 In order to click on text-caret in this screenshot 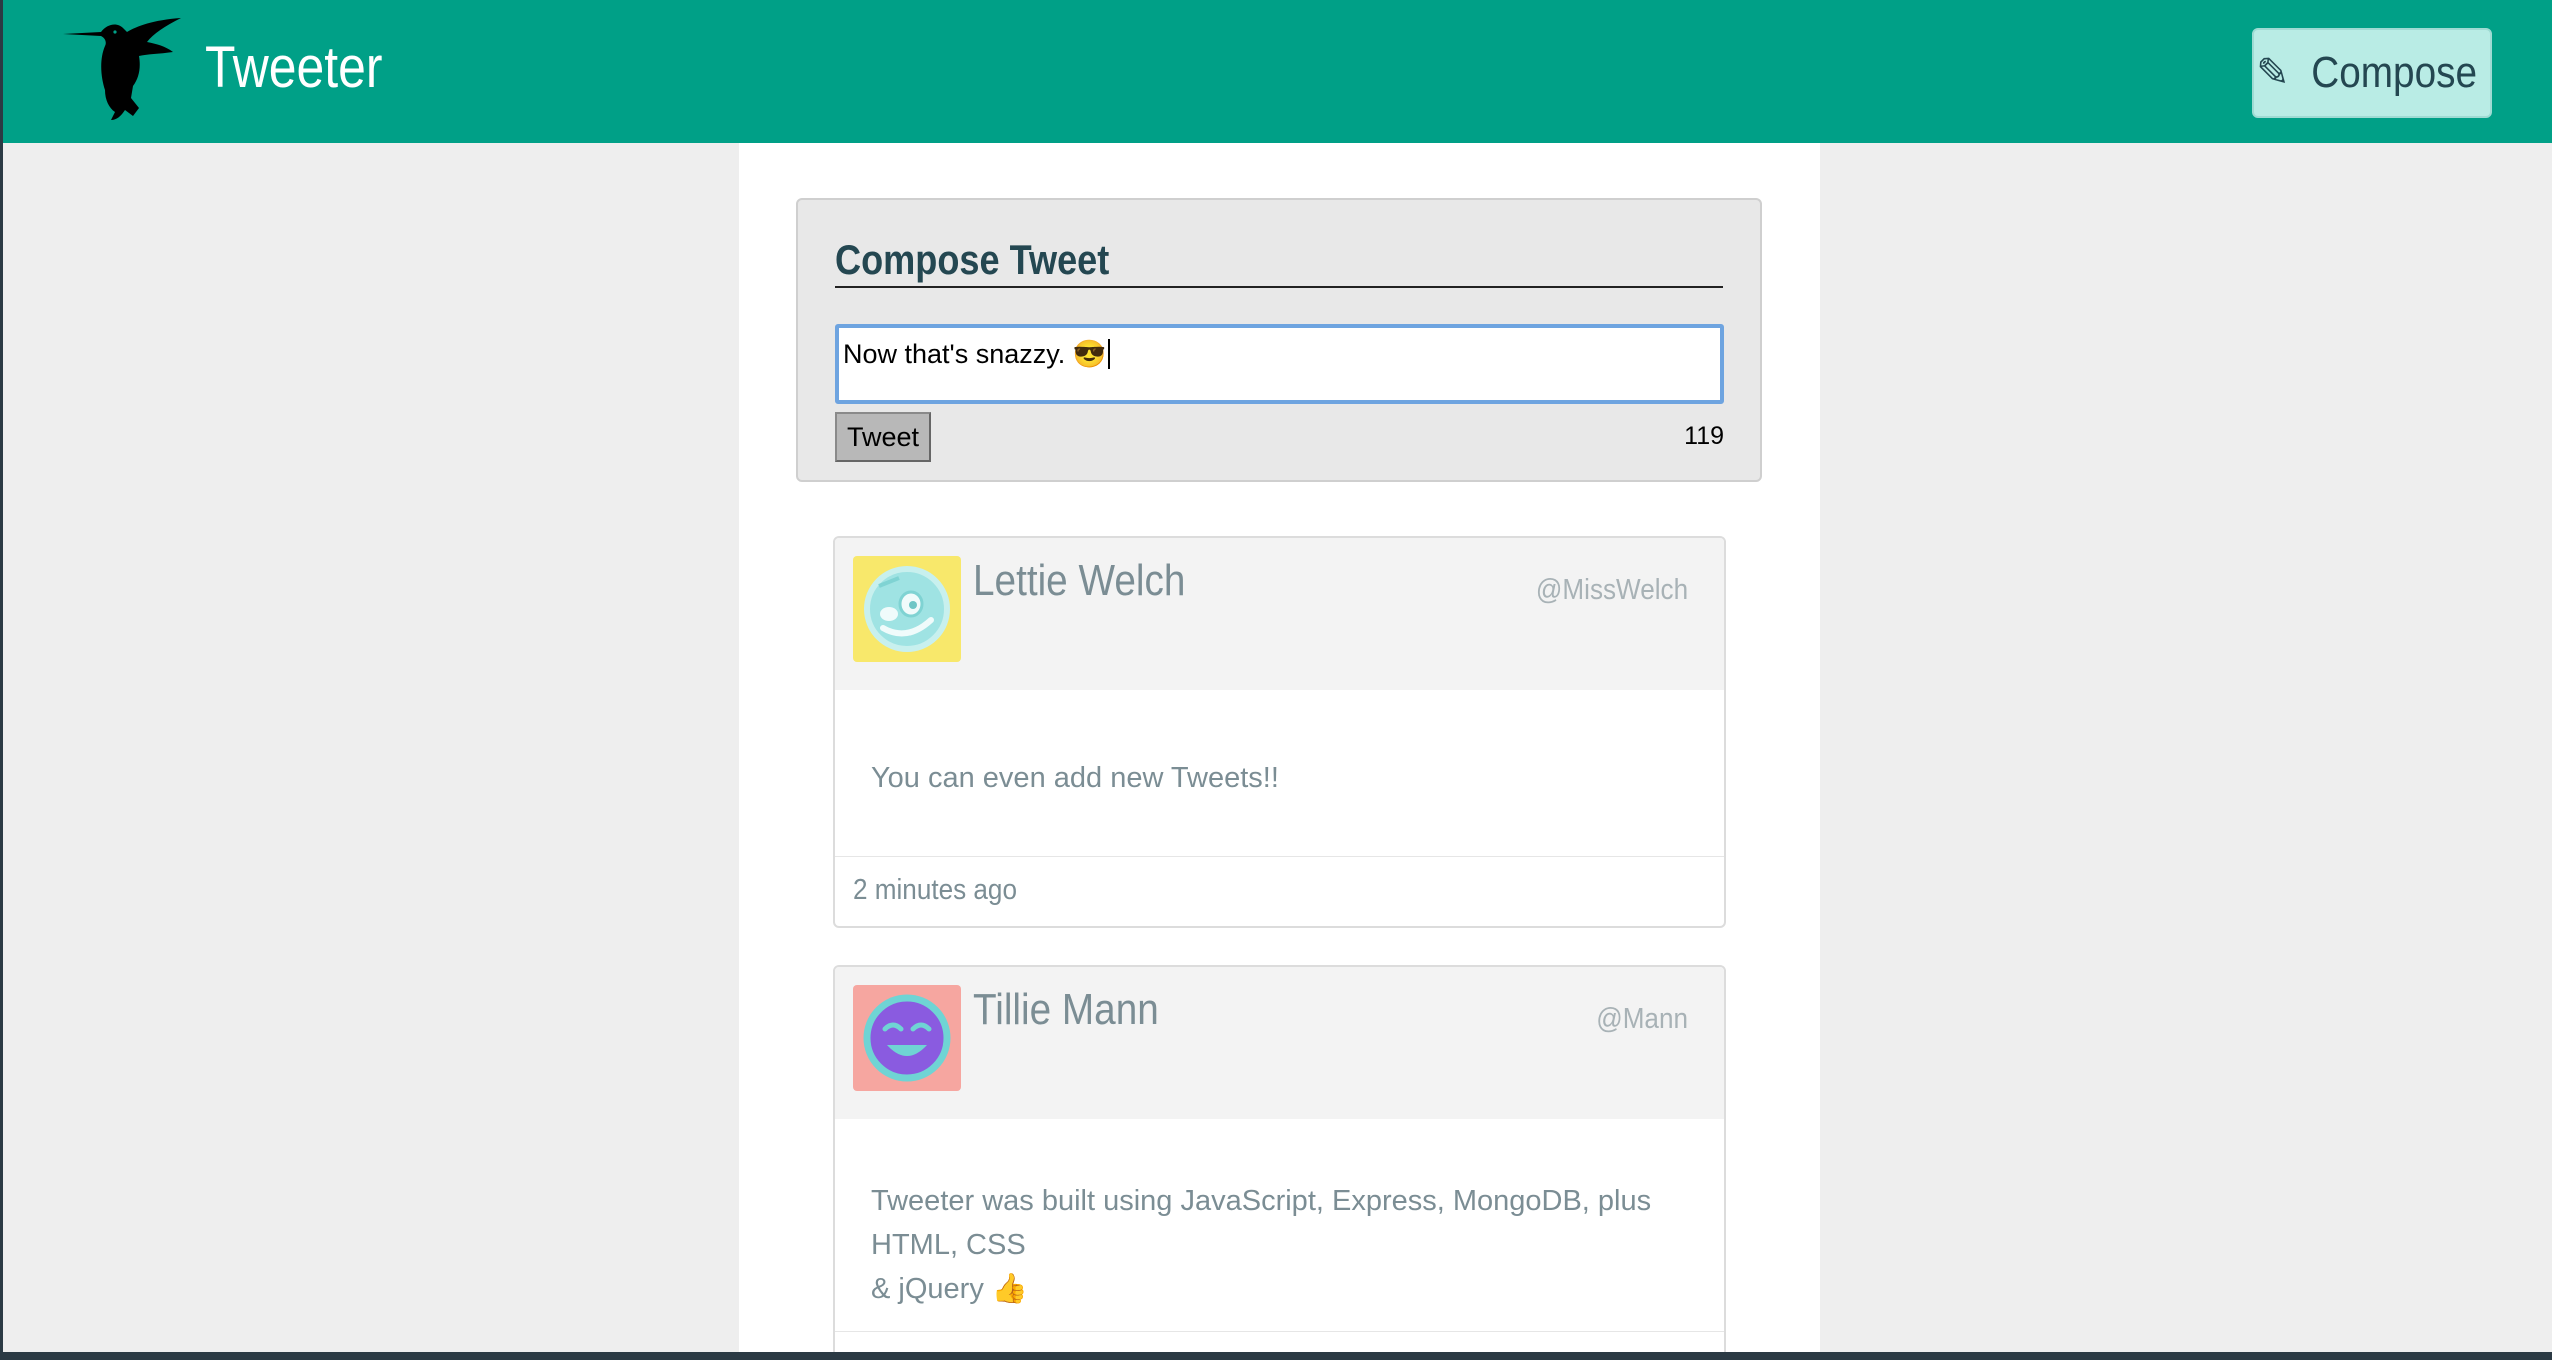, I will do `click(1109, 354)`.